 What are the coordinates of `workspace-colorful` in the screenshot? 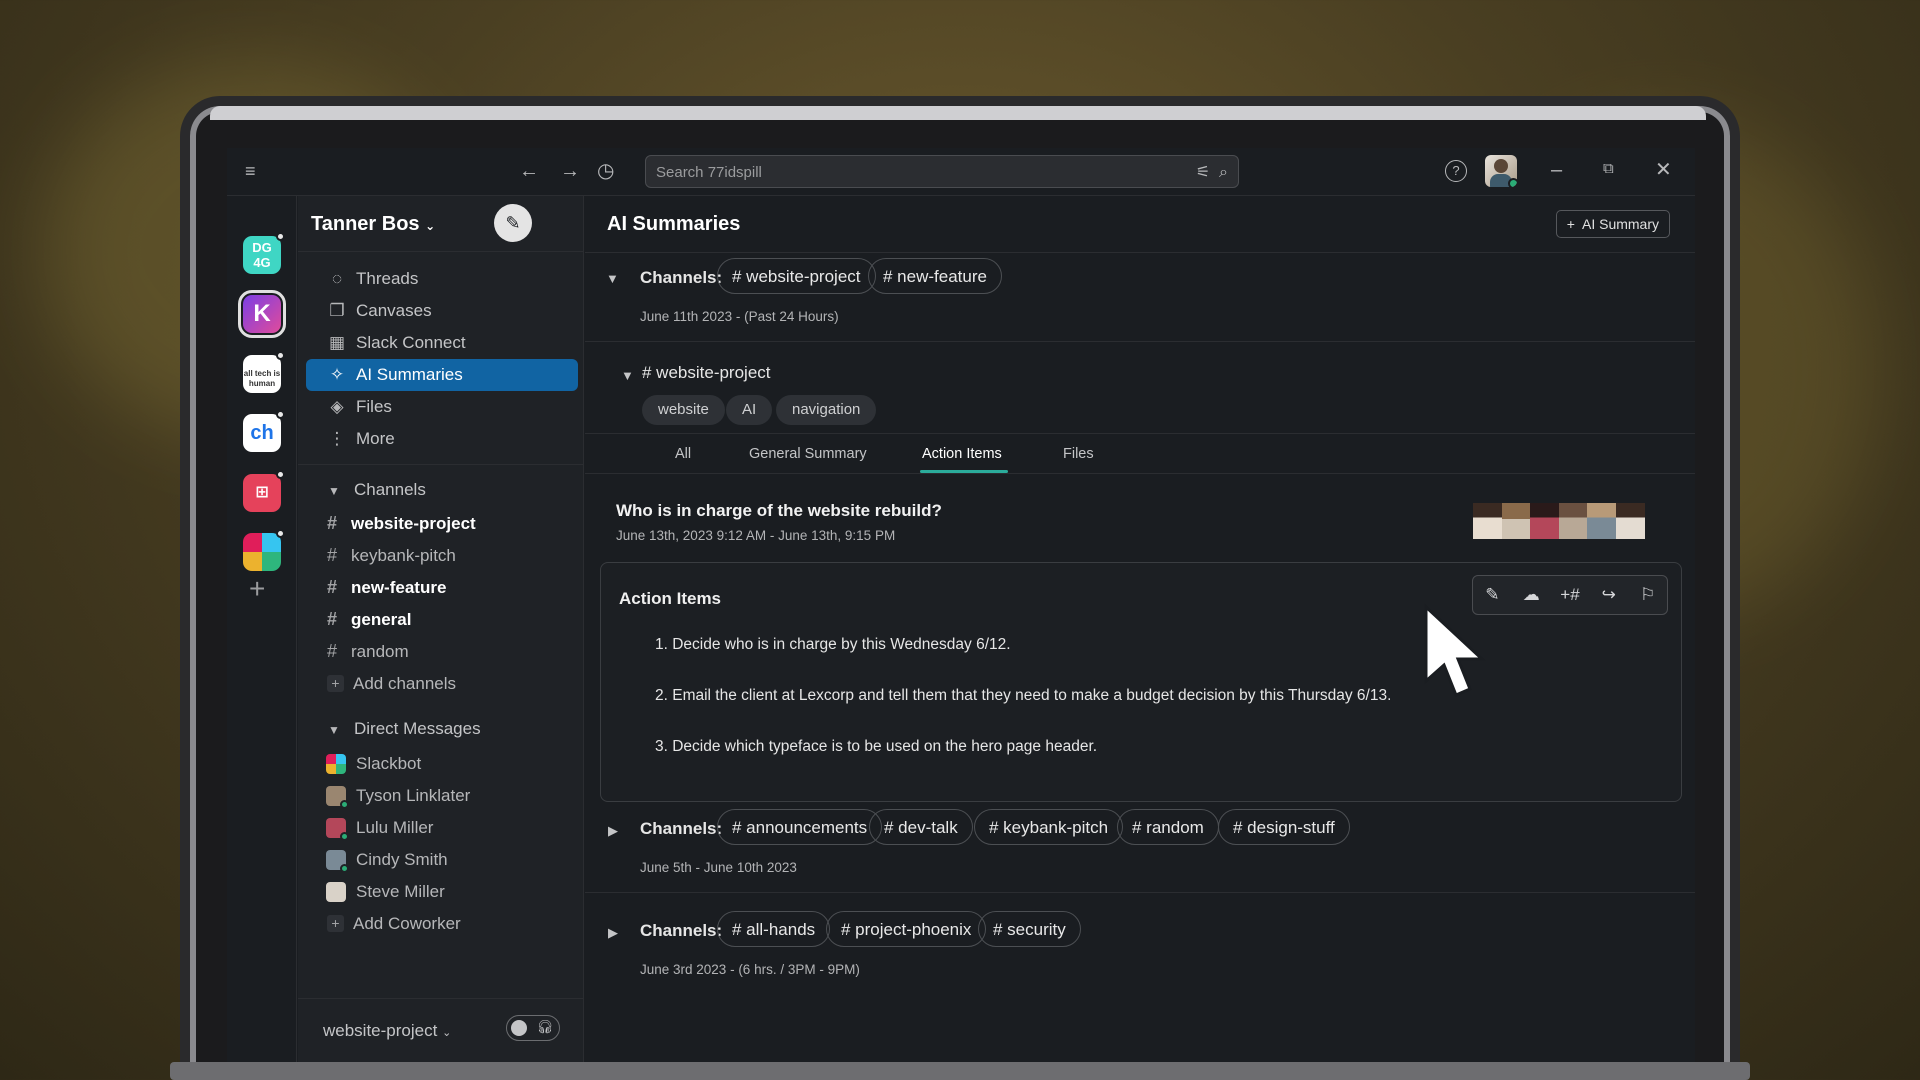 It's located at (264, 550).